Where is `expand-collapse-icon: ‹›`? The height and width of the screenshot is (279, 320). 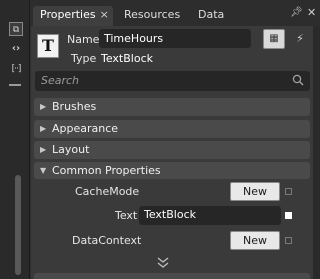
expand-collapse-icon: ‹› is located at coordinates (16, 49).